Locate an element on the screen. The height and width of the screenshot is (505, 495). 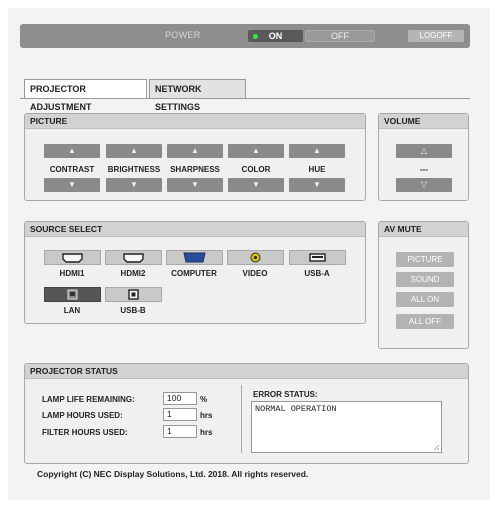
contrast-down-button: ▼ is located at coordinates (72, 185).